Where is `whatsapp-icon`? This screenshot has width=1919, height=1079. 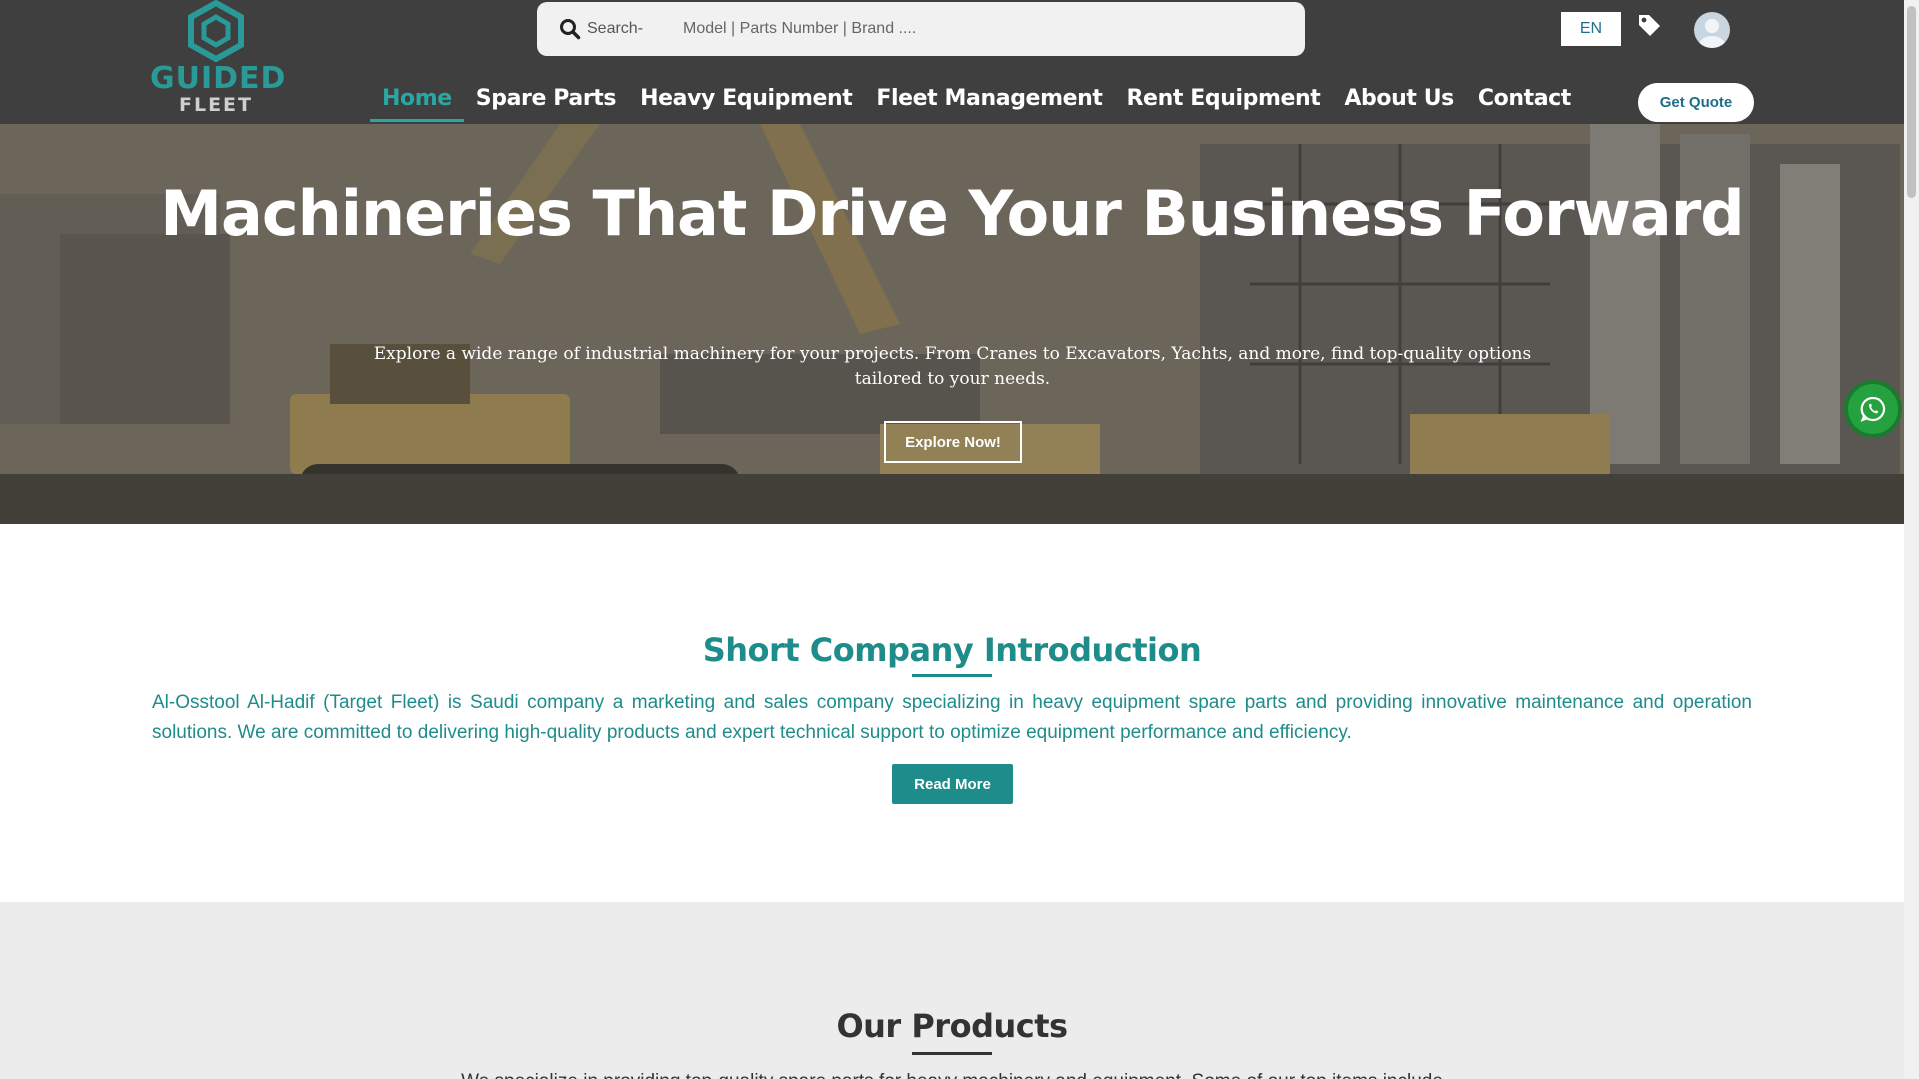 whatsapp-icon is located at coordinates (1873, 409).